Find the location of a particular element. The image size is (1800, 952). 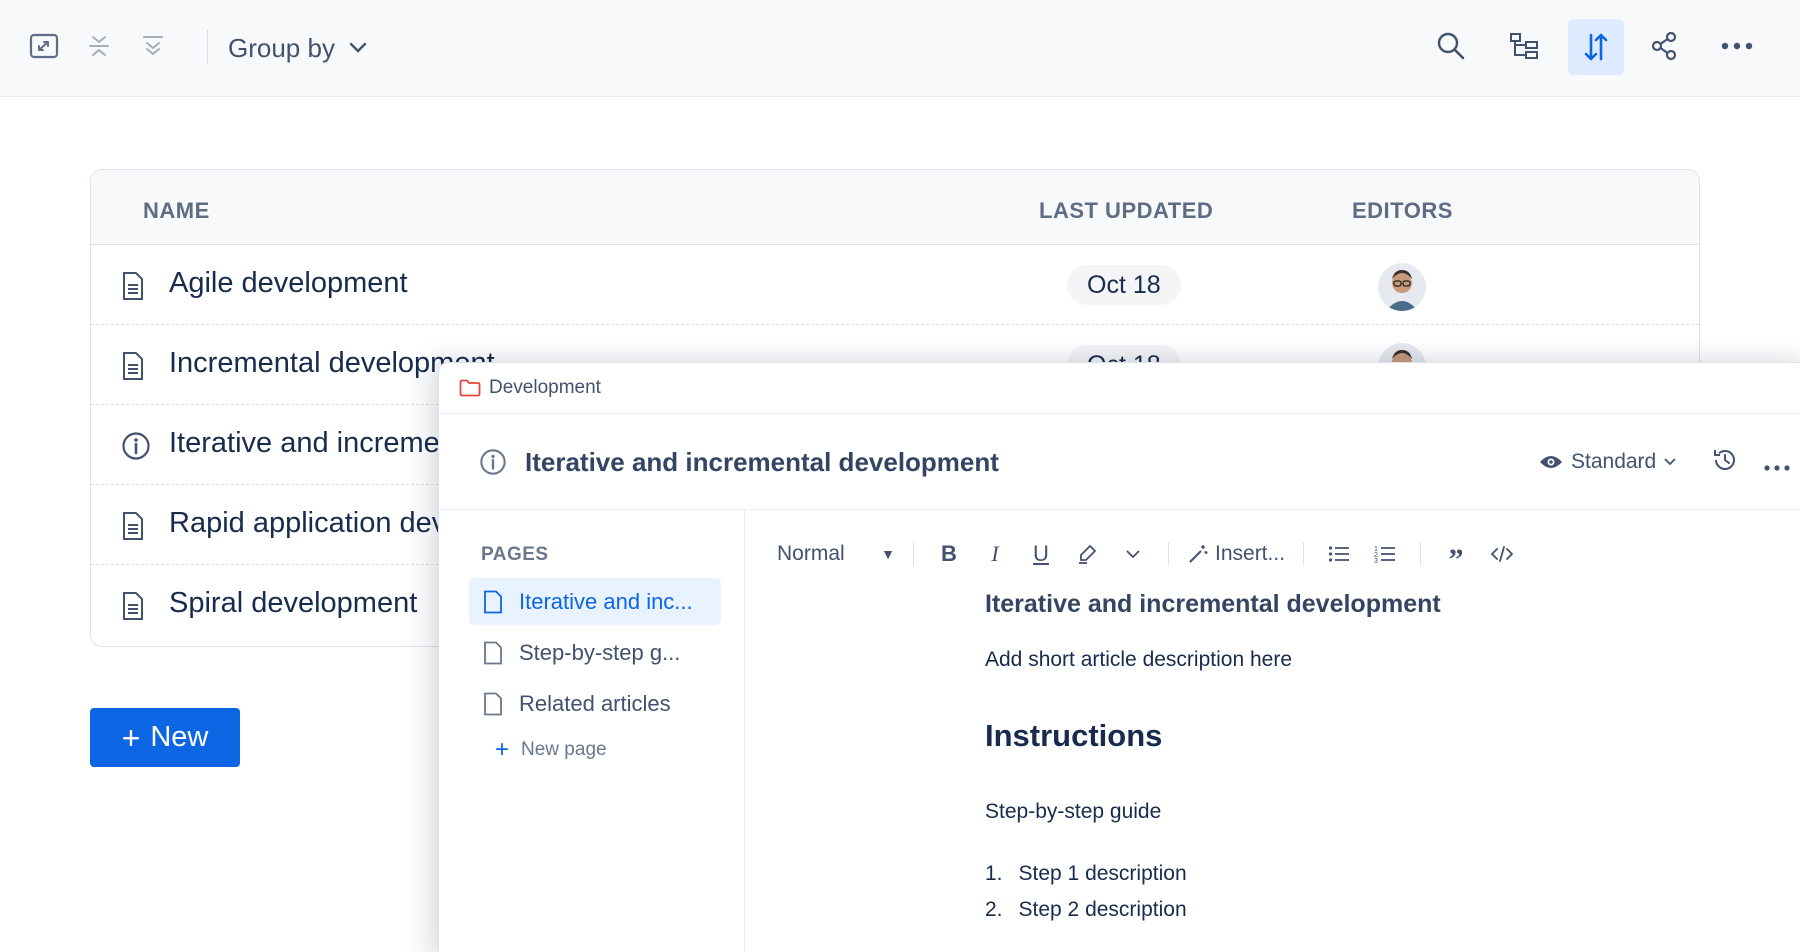

bold-icon: B is located at coordinates (949, 554).